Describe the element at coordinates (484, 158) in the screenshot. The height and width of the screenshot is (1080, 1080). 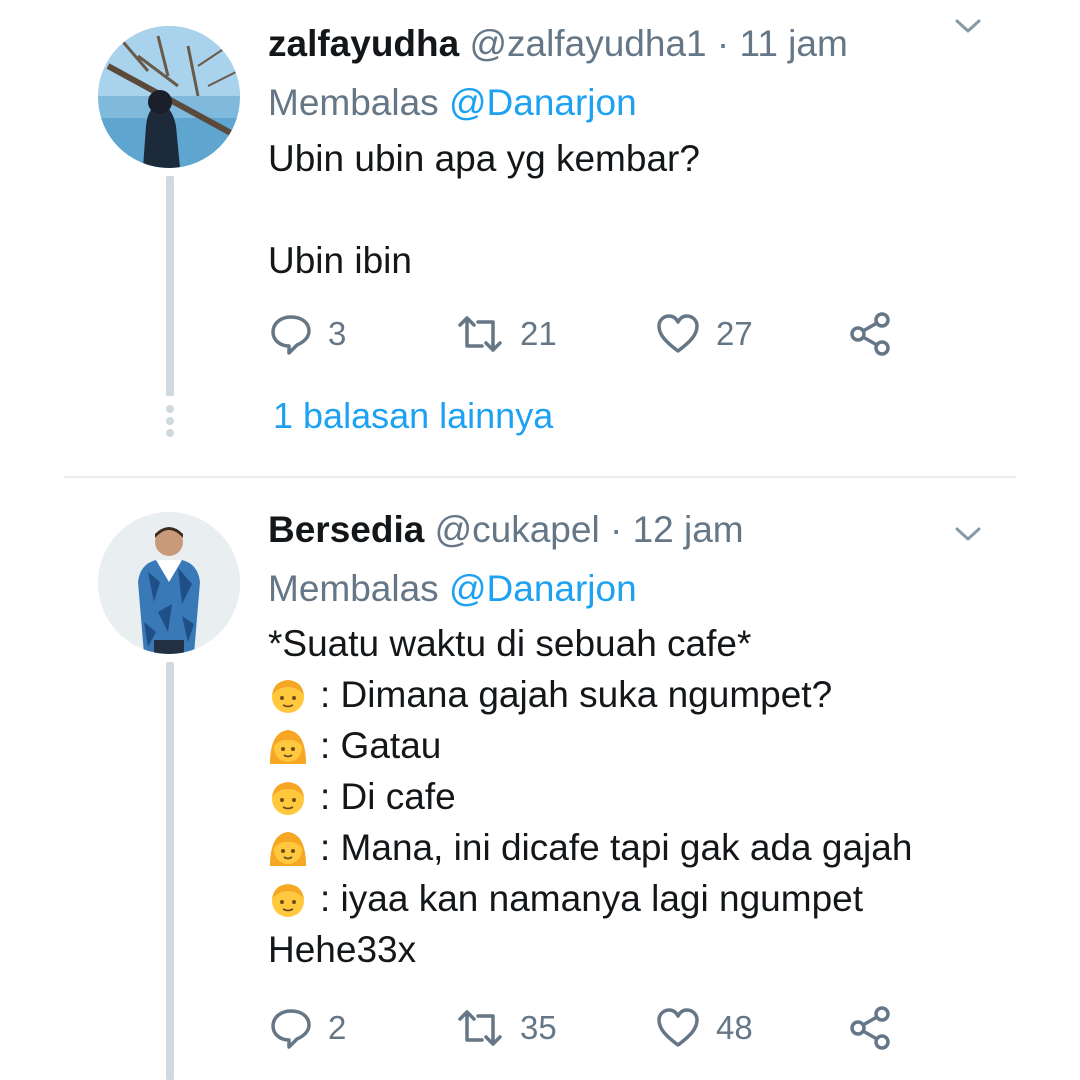
I see `text-line: Ubin ubin apa yg kembar?` at that location.